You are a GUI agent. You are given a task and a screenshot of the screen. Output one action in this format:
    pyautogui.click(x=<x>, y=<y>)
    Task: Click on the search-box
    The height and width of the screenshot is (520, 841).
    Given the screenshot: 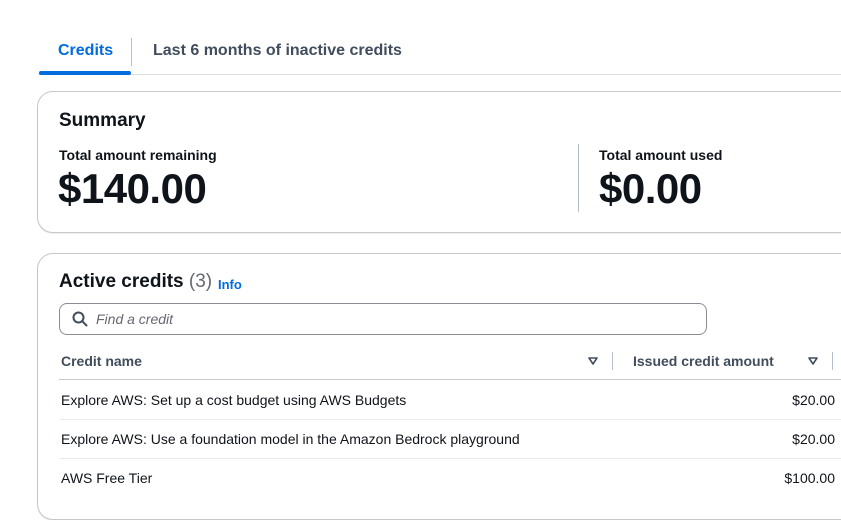 What is the action you would take?
    pyautogui.click(x=383, y=319)
    